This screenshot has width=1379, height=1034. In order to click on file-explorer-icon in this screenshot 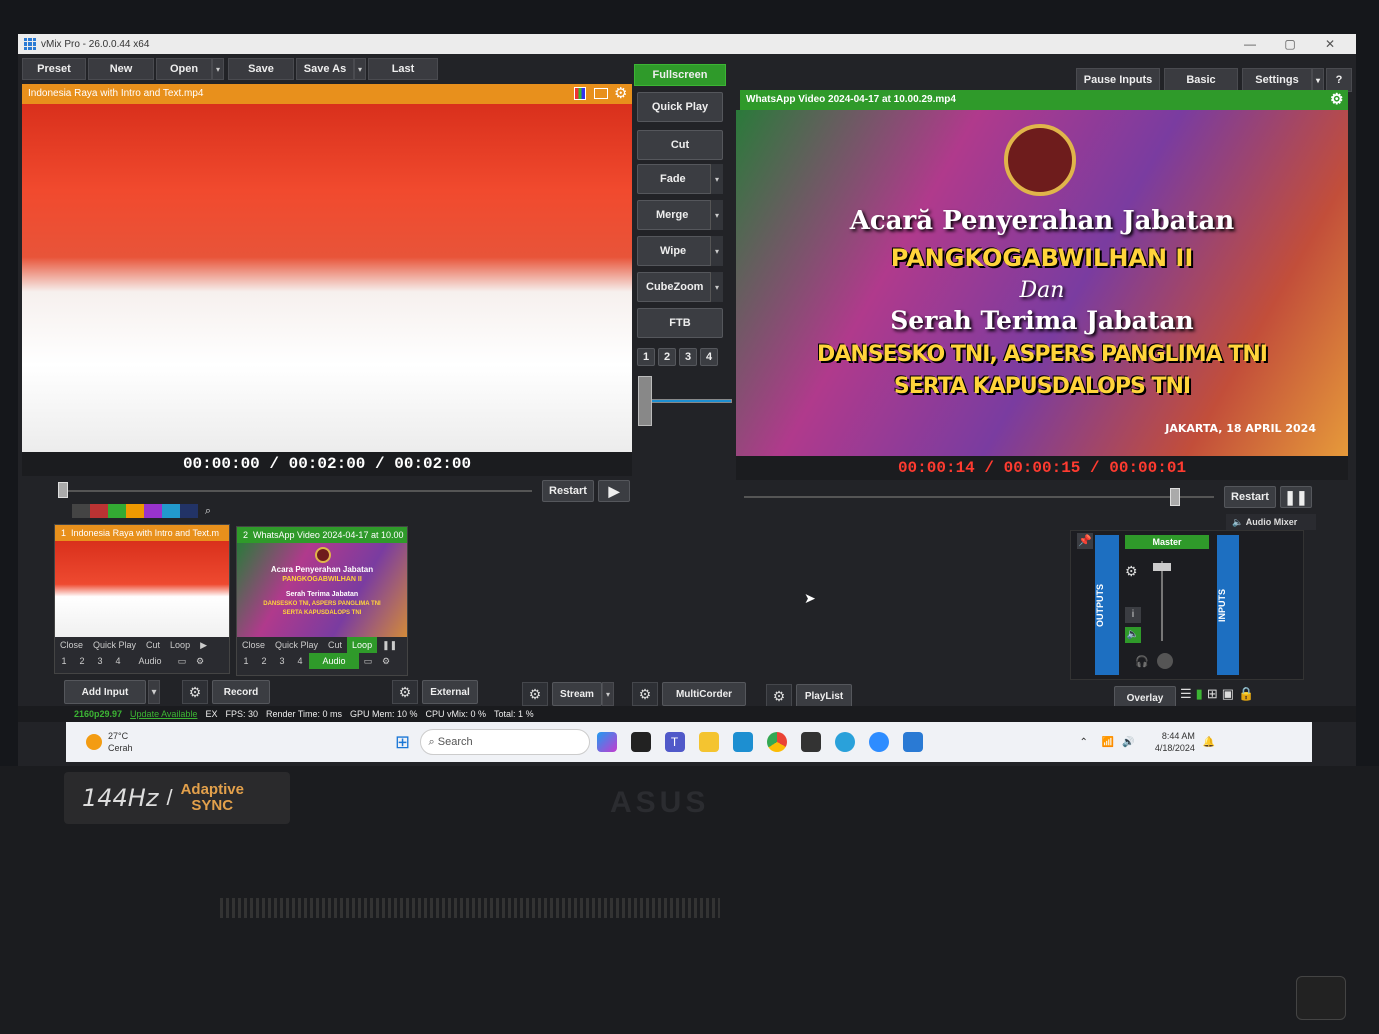, I will do `click(708, 742)`.